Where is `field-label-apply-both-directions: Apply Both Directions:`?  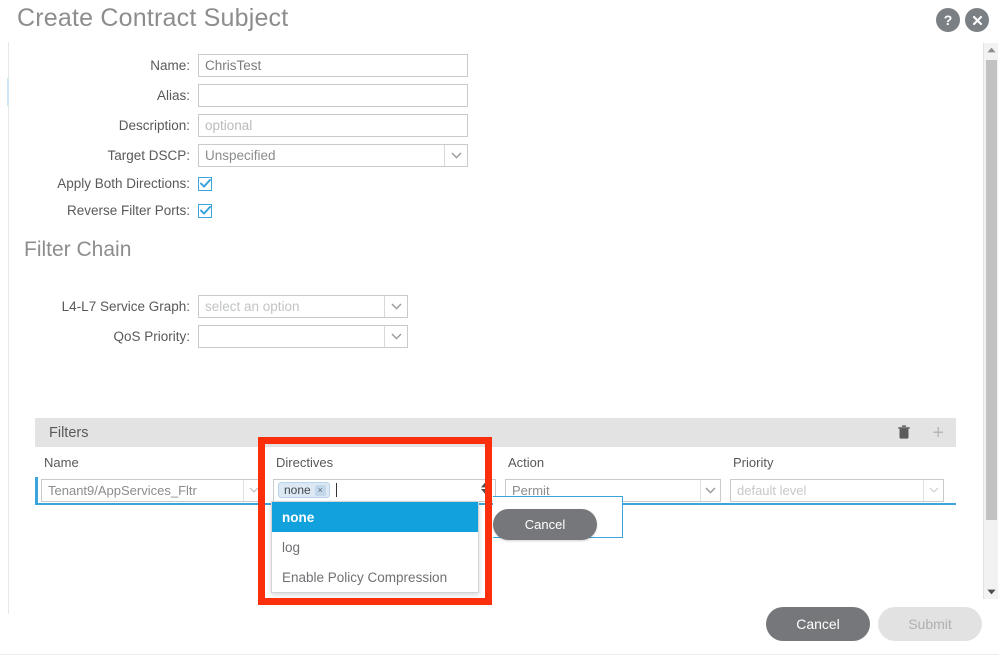 field-label-apply-both-directions: Apply Both Directions: is located at coordinates (123, 183).